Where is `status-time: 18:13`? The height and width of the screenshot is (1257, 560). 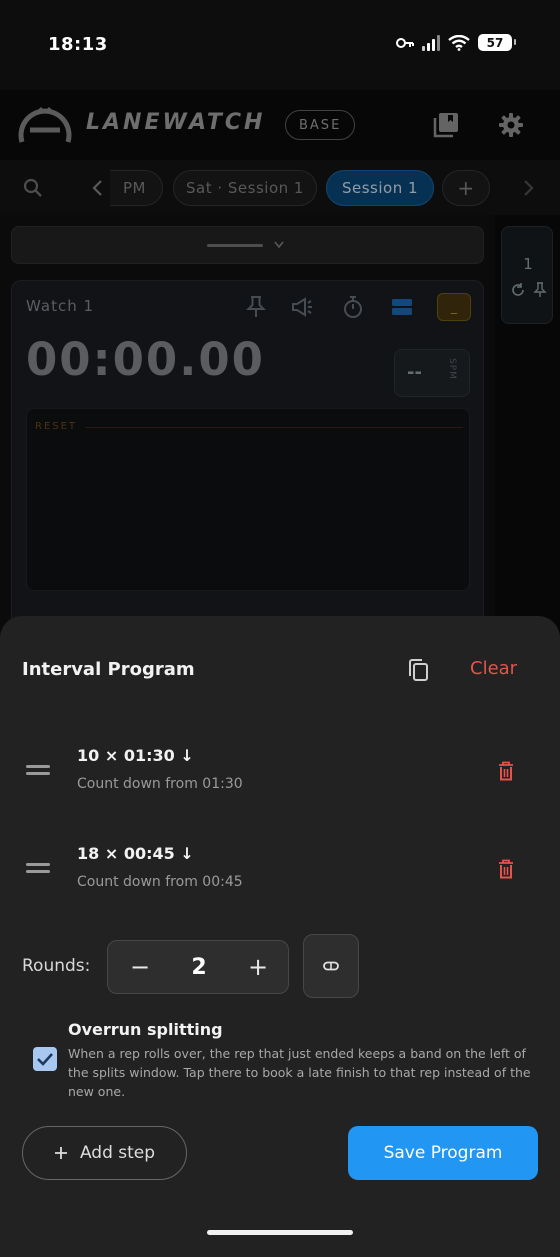
status-time: 18:13 is located at coordinates (78, 44).